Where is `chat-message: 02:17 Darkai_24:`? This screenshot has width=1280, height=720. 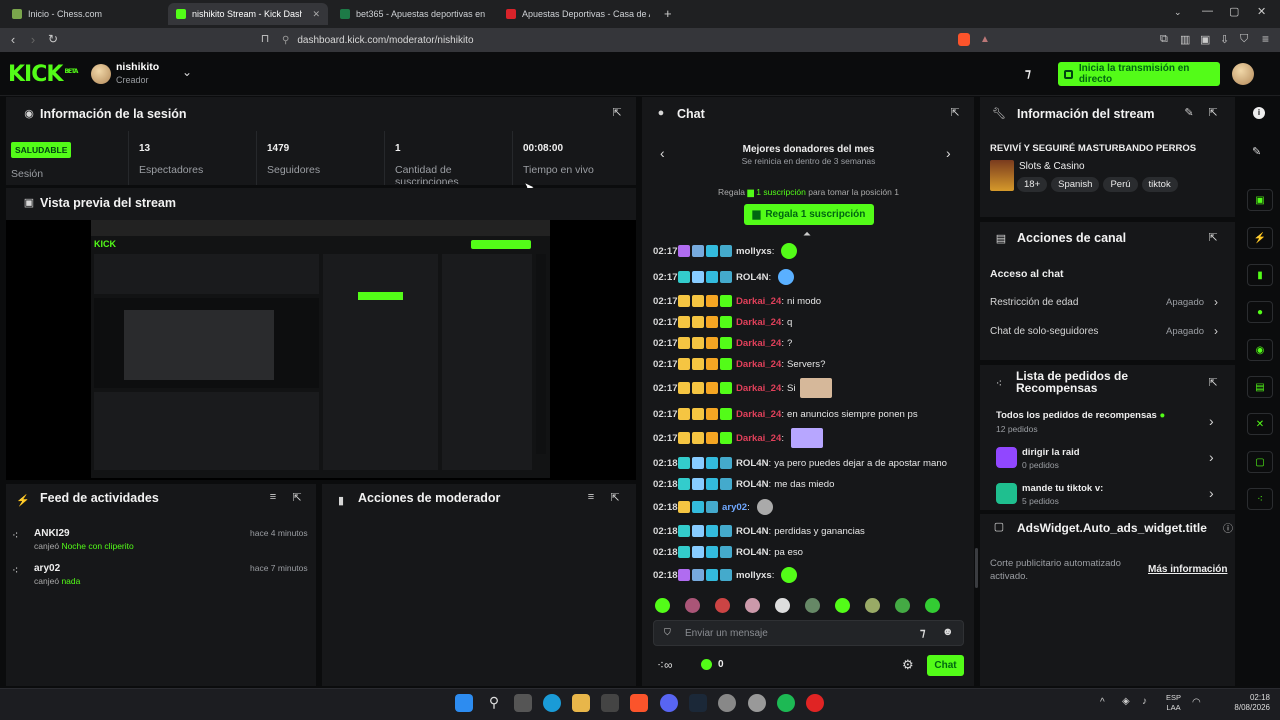
chat-message: 02:17 Darkai_24: is located at coordinates (738, 438).